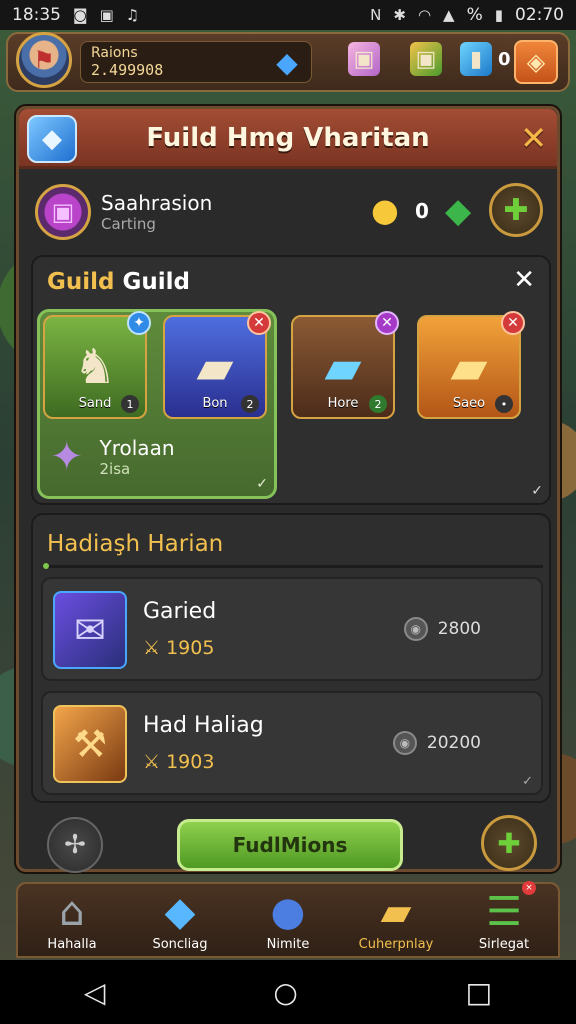  I want to click on quest-value-number: 1905, so click(190, 648).